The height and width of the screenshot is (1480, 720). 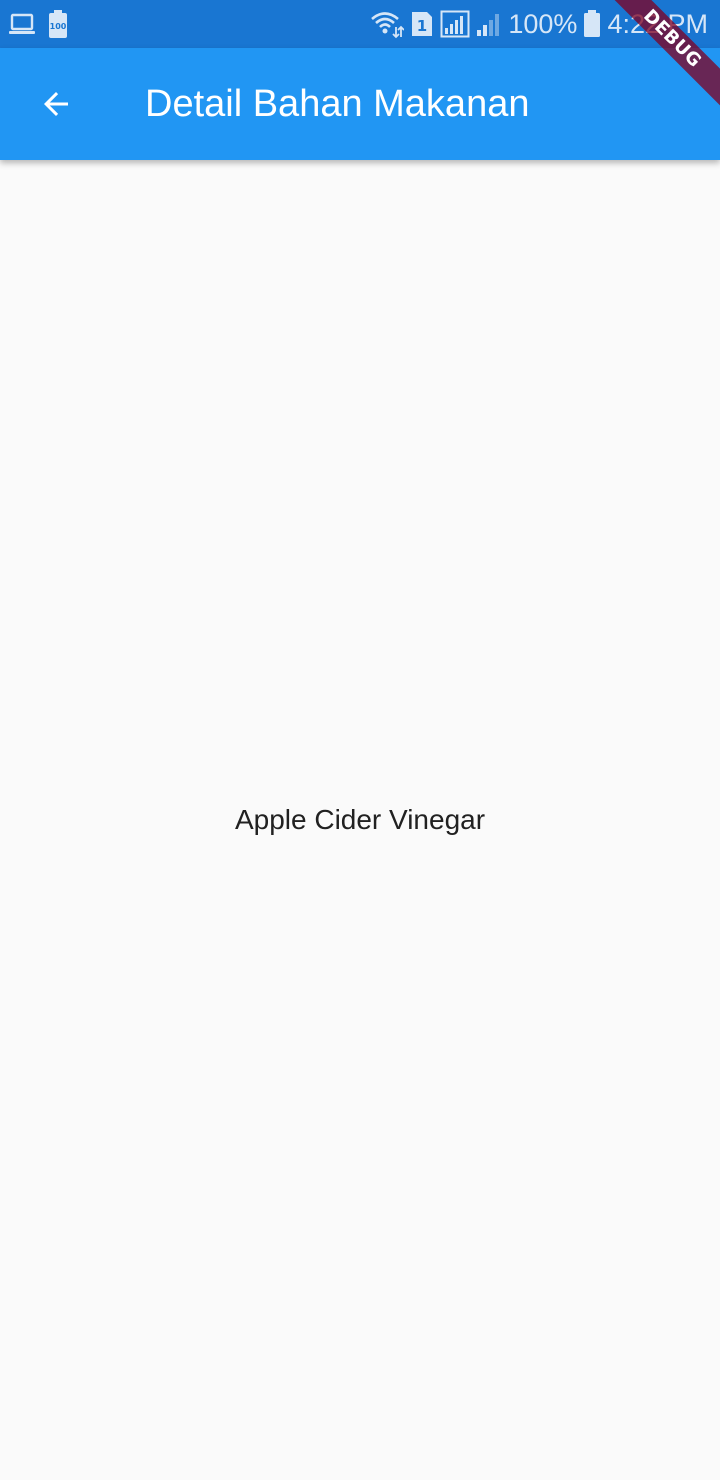 I want to click on battery-notif-label: 100, so click(x=58, y=26).